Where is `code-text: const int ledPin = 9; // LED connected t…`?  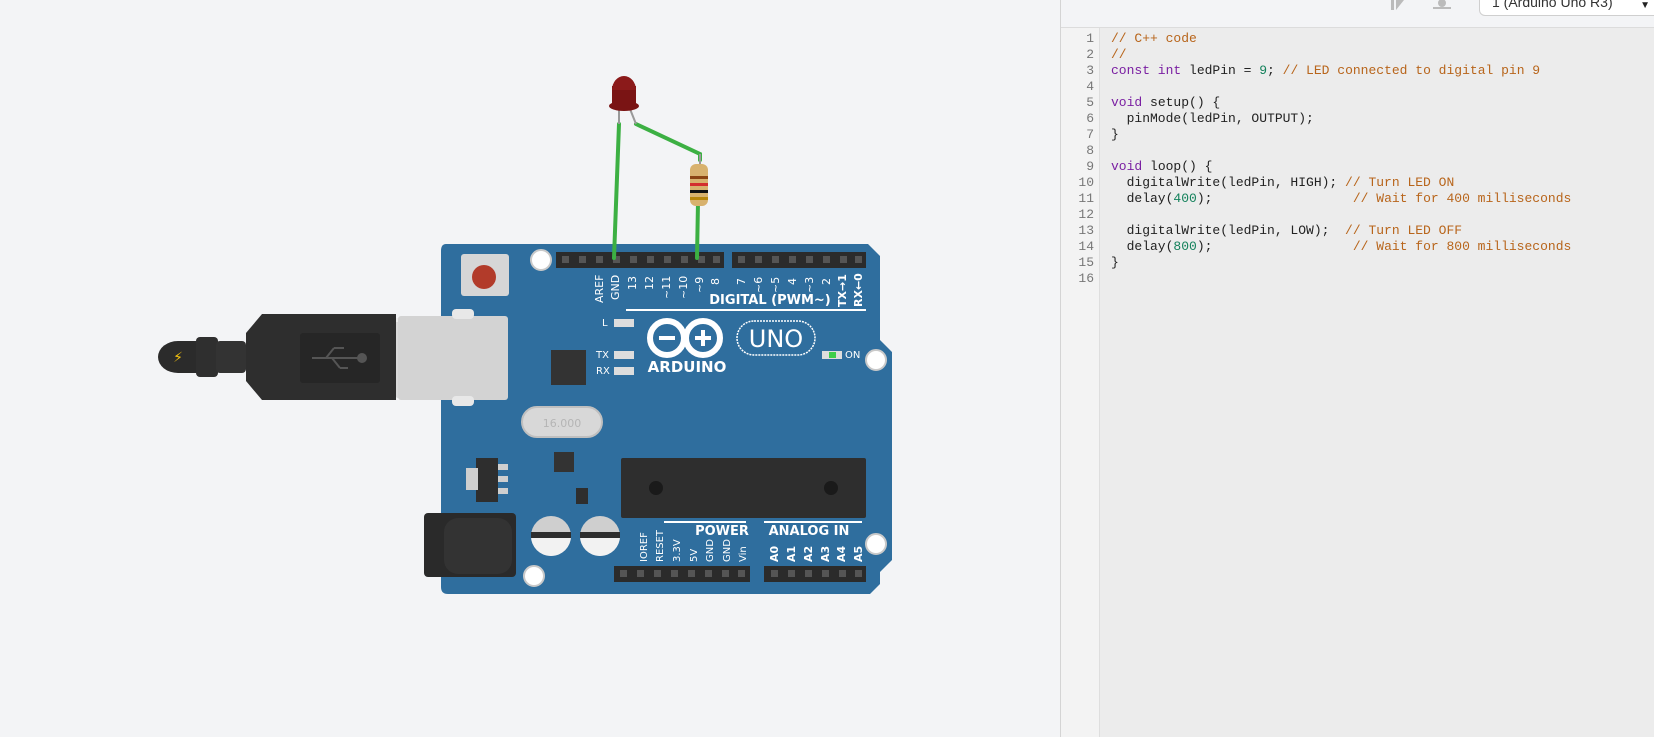
code-text: const int ledPin = 9; // LED connected t… is located at coordinates (1325, 71).